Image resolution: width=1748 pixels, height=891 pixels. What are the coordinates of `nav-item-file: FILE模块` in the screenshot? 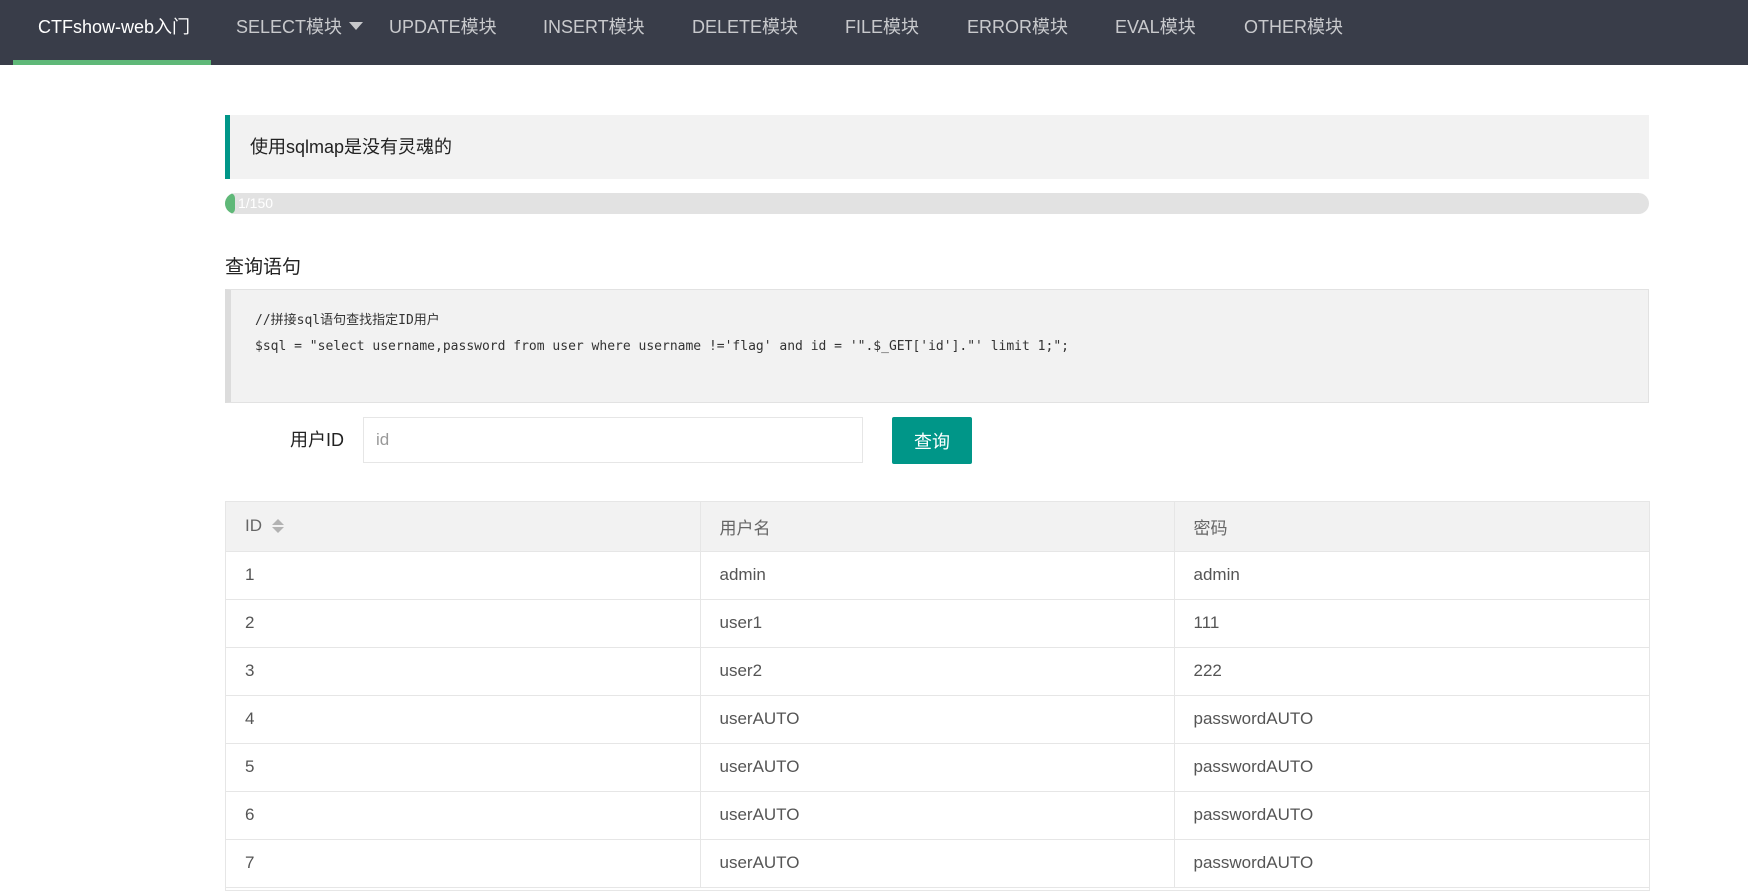 It's located at (882, 32).